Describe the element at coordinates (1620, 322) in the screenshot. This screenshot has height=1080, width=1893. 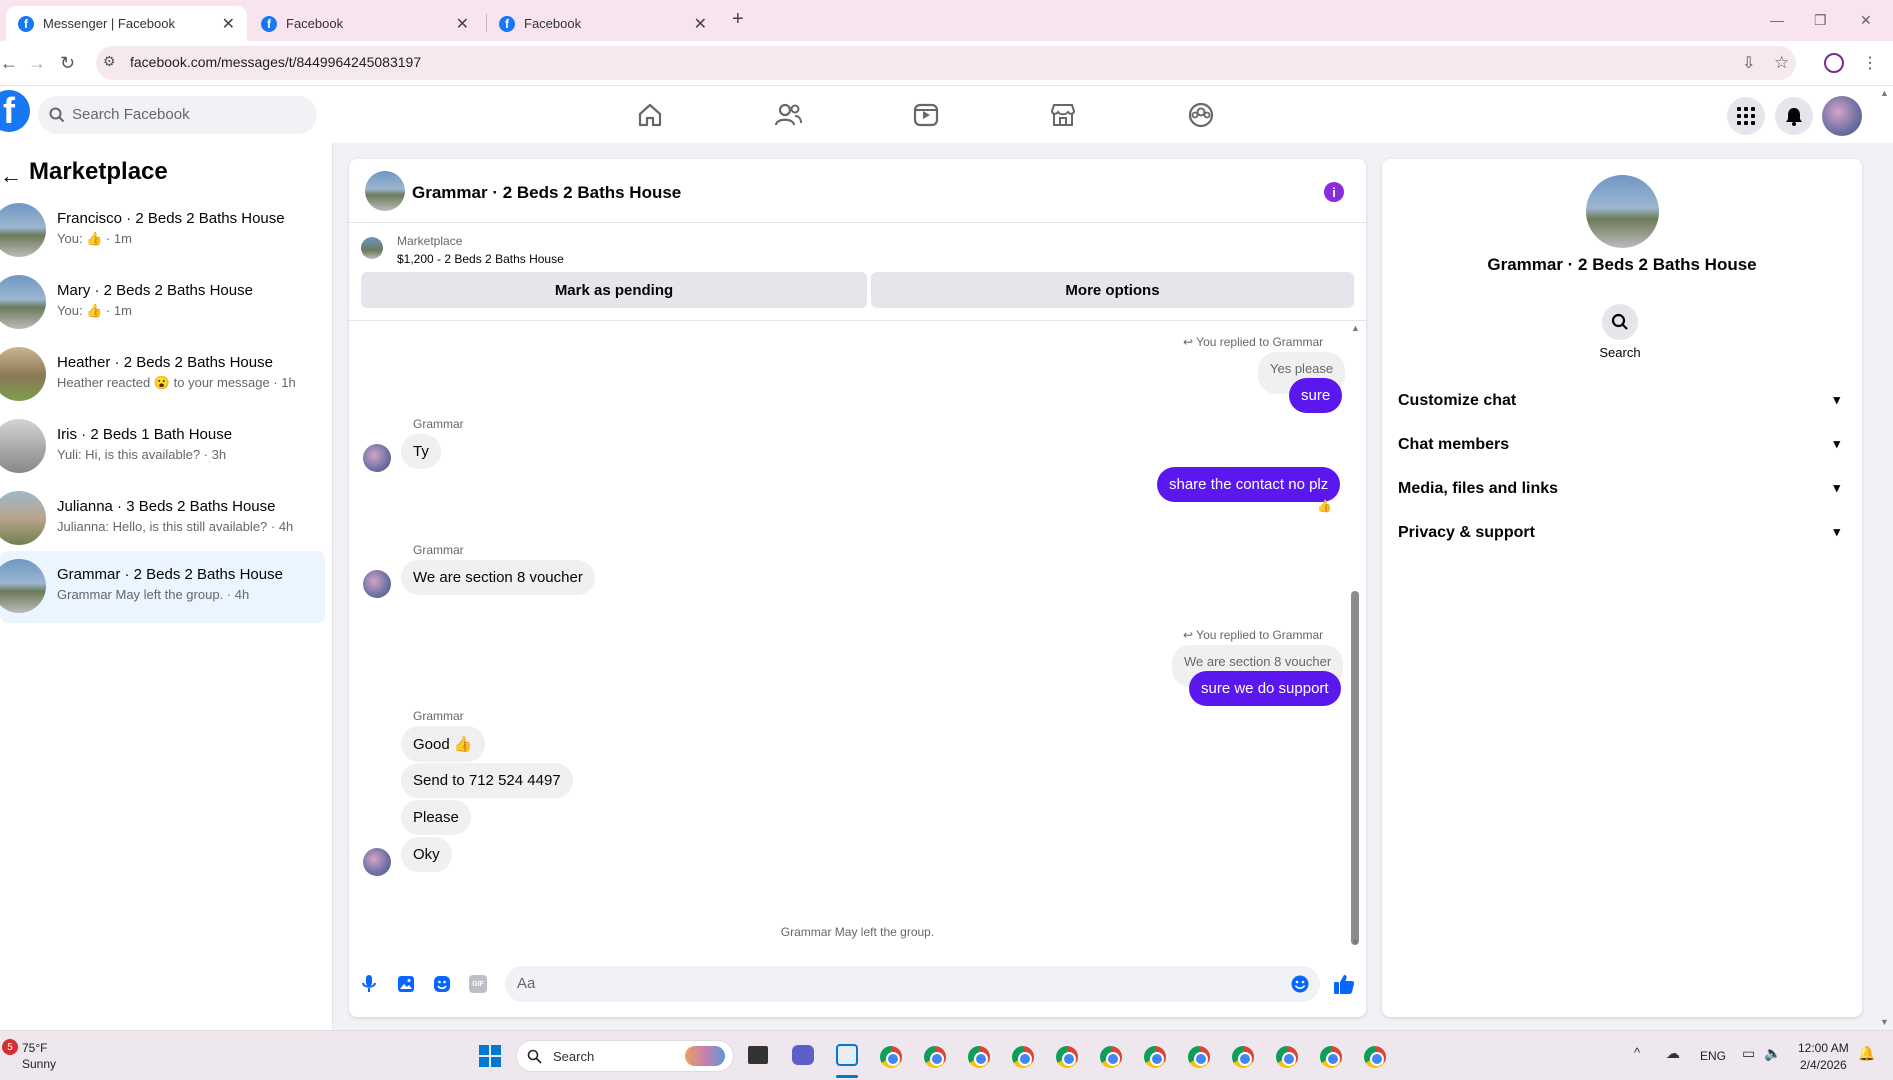
I see `search-in-conversation-button` at that location.